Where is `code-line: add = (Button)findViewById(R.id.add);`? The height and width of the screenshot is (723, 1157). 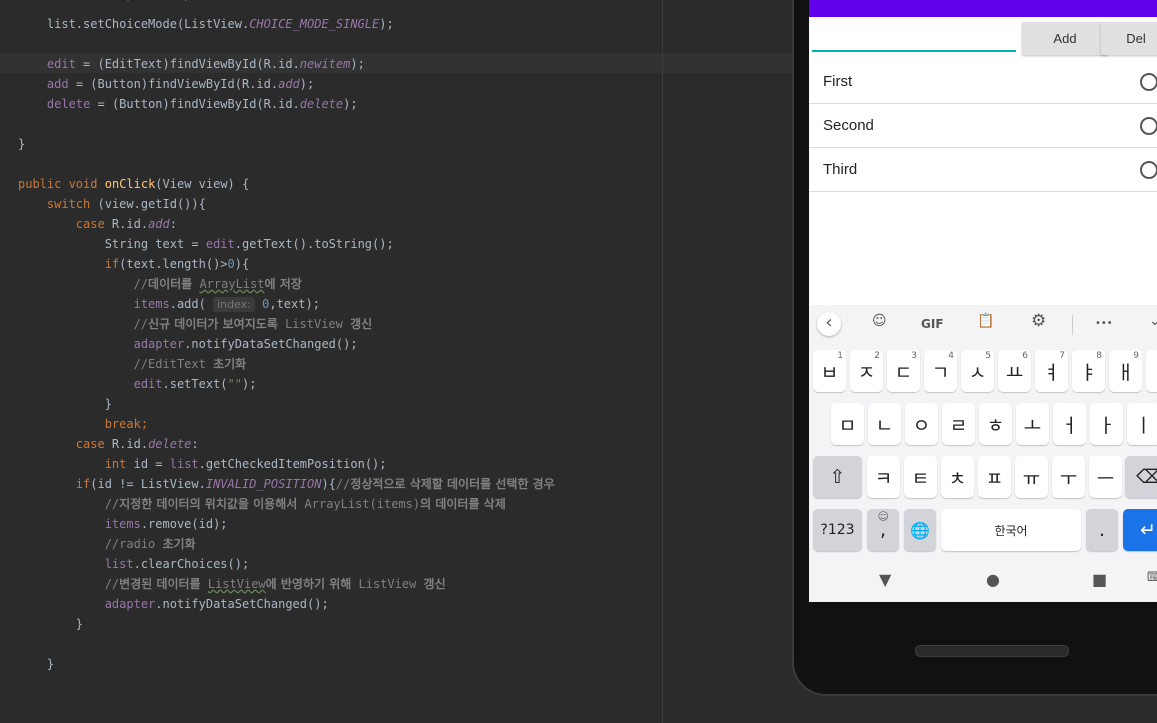 code-line: add = (Button)findViewById(R.id.add); is located at coordinates (180, 84).